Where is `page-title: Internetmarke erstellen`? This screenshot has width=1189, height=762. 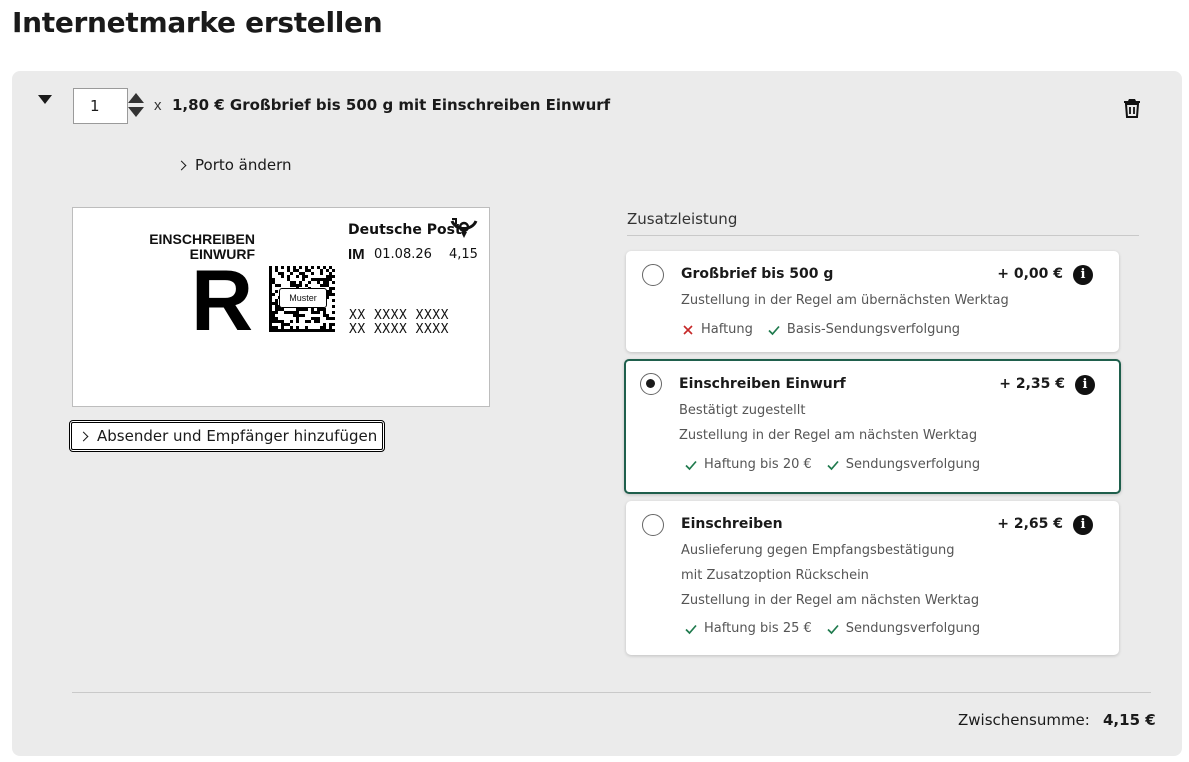 page-title: Internetmarke erstellen is located at coordinates (197, 22).